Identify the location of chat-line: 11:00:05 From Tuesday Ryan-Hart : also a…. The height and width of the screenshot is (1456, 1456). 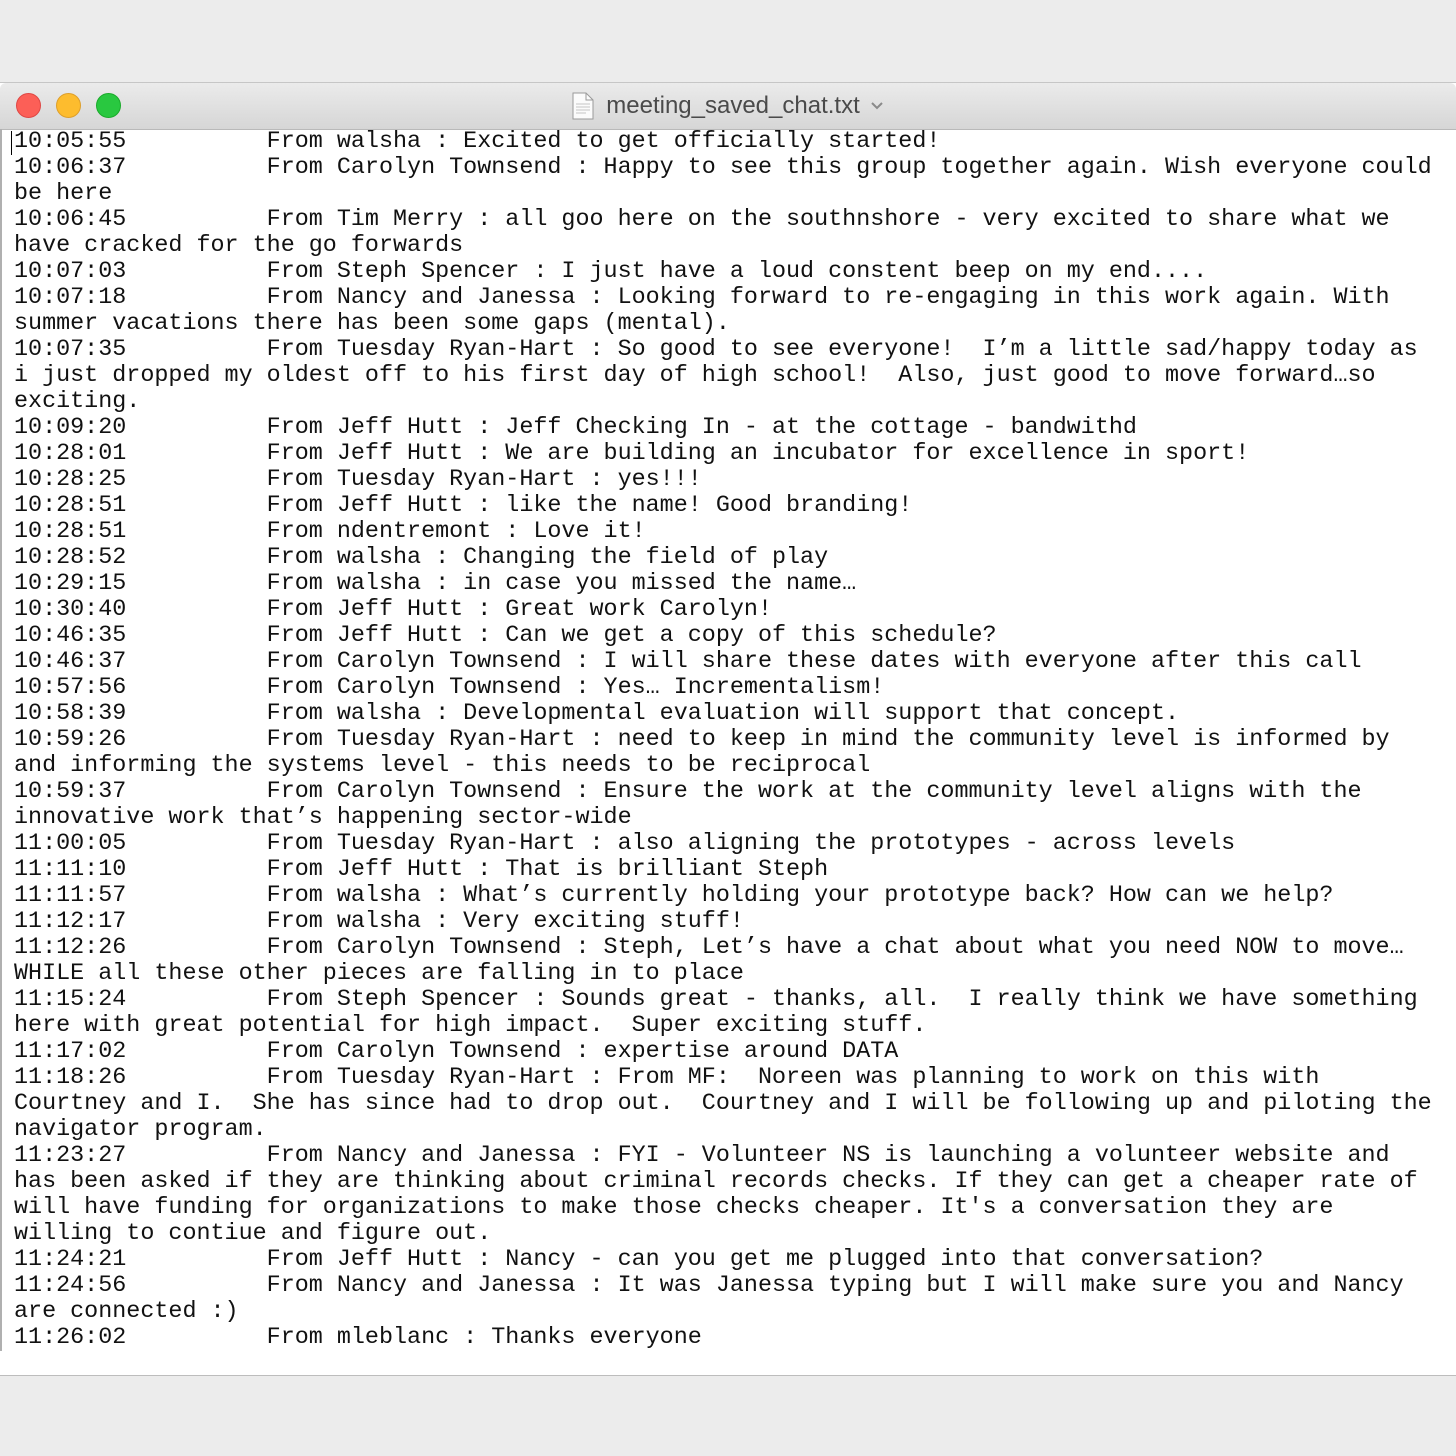
(625, 844).